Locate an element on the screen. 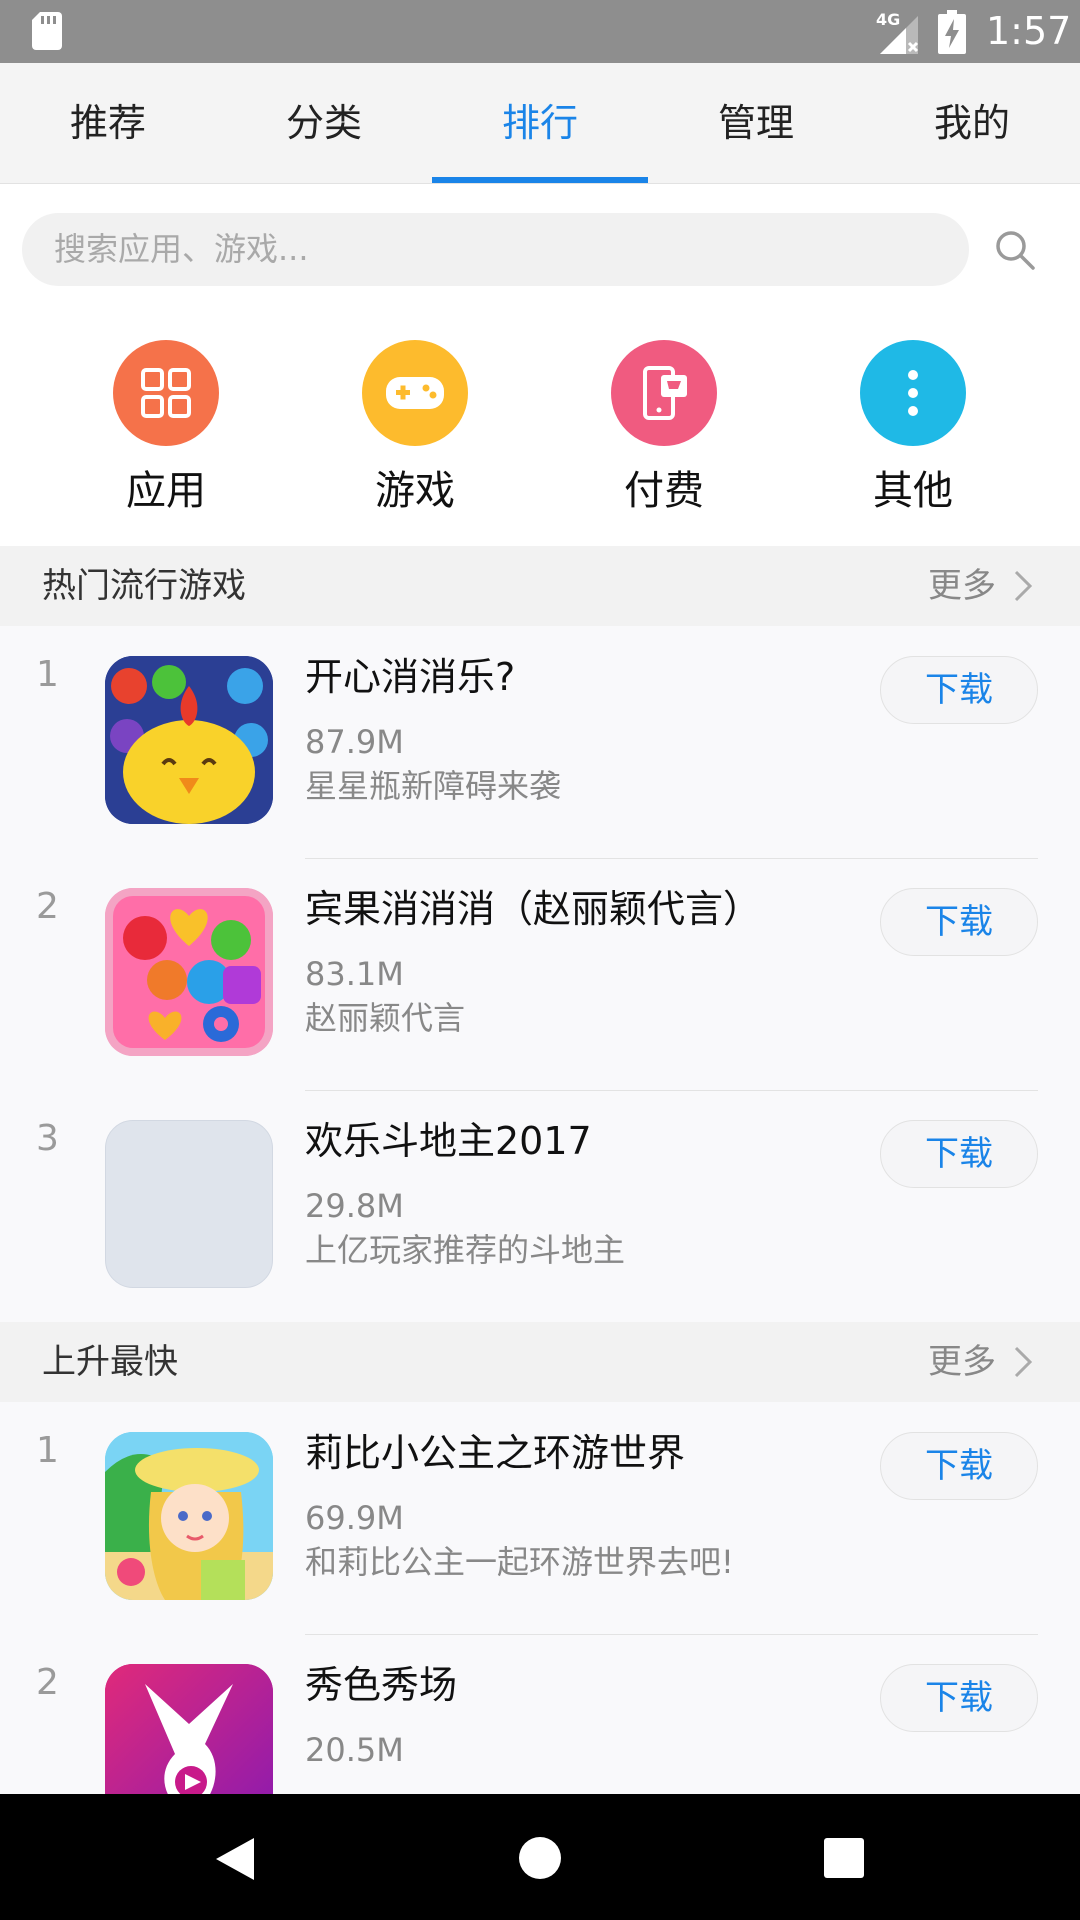  battery-charging-icon is located at coordinates (952, 32).